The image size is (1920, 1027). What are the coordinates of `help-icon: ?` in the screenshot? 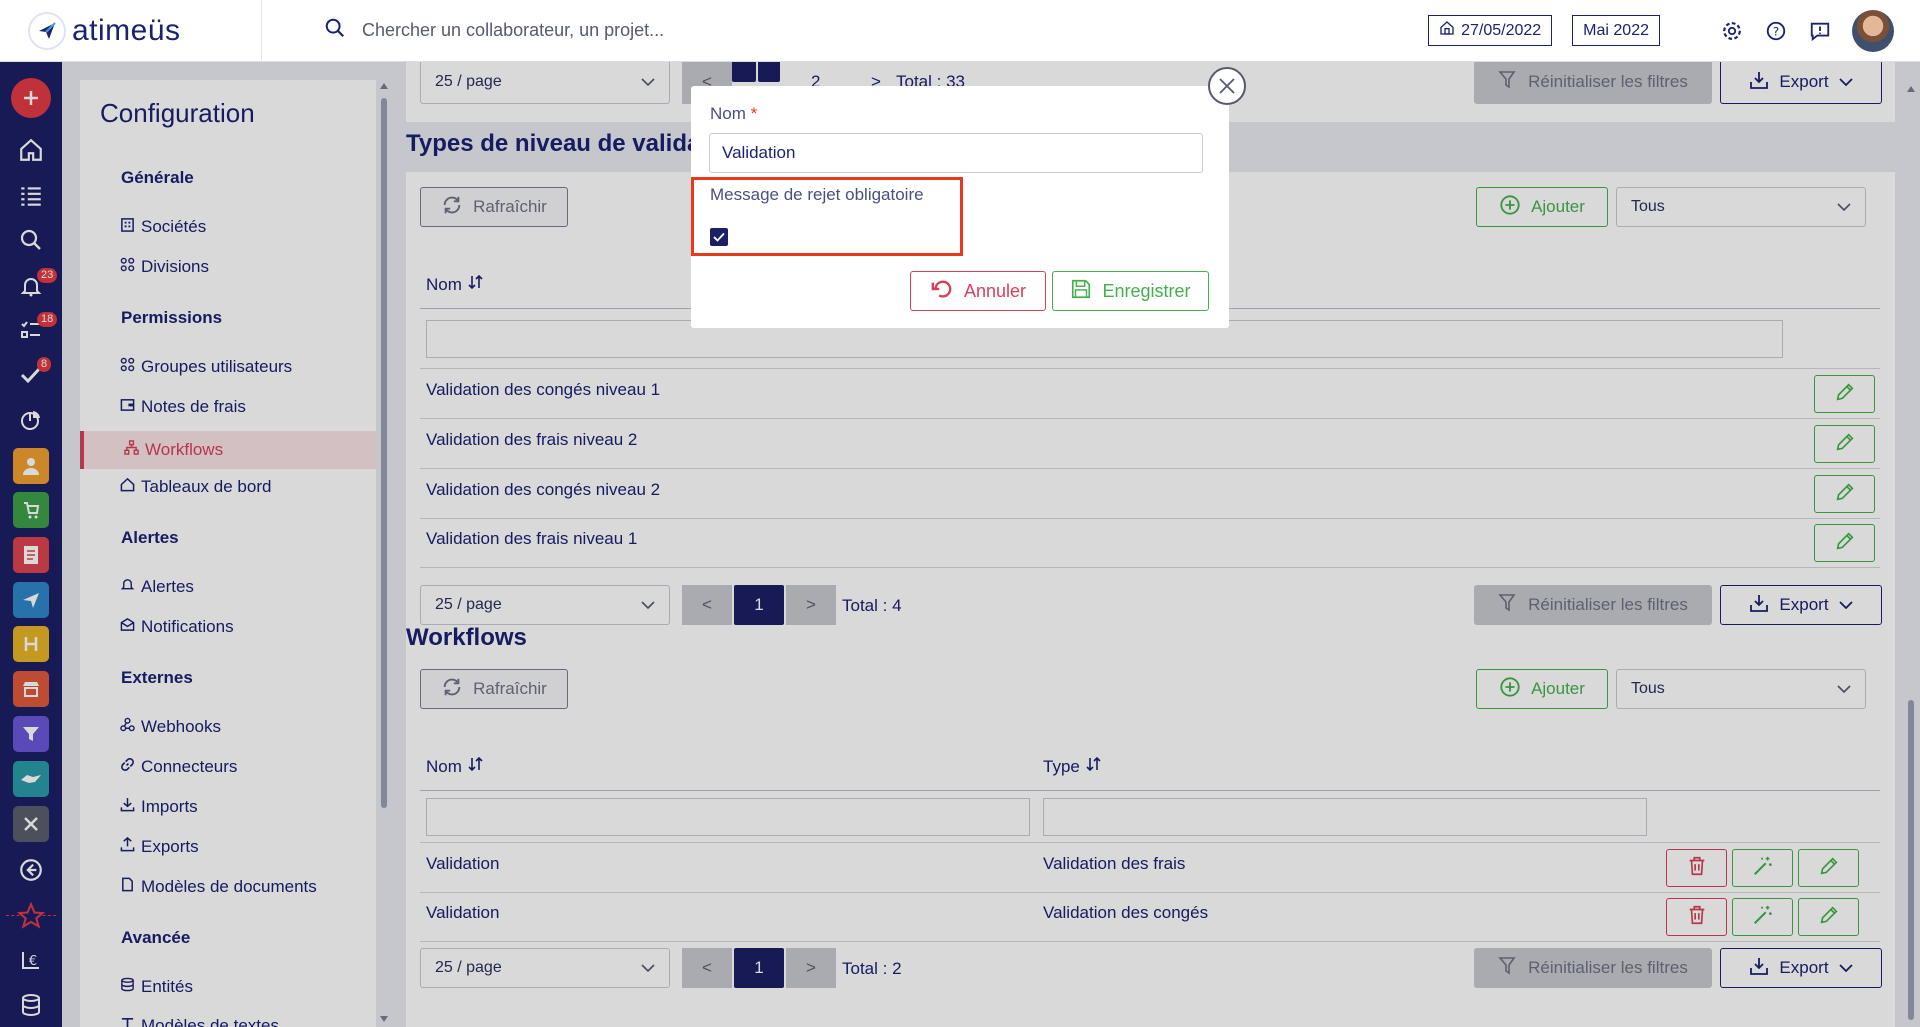 It's located at (1776, 31).